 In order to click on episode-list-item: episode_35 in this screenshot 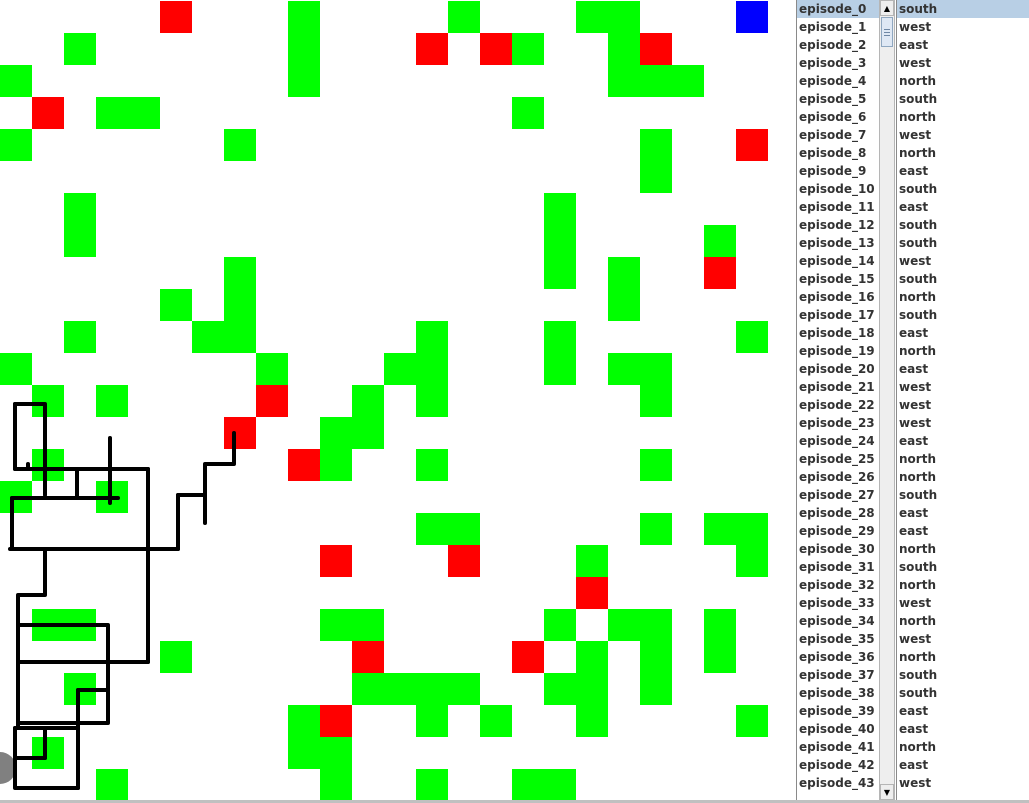, I will do `click(838, 639)`.